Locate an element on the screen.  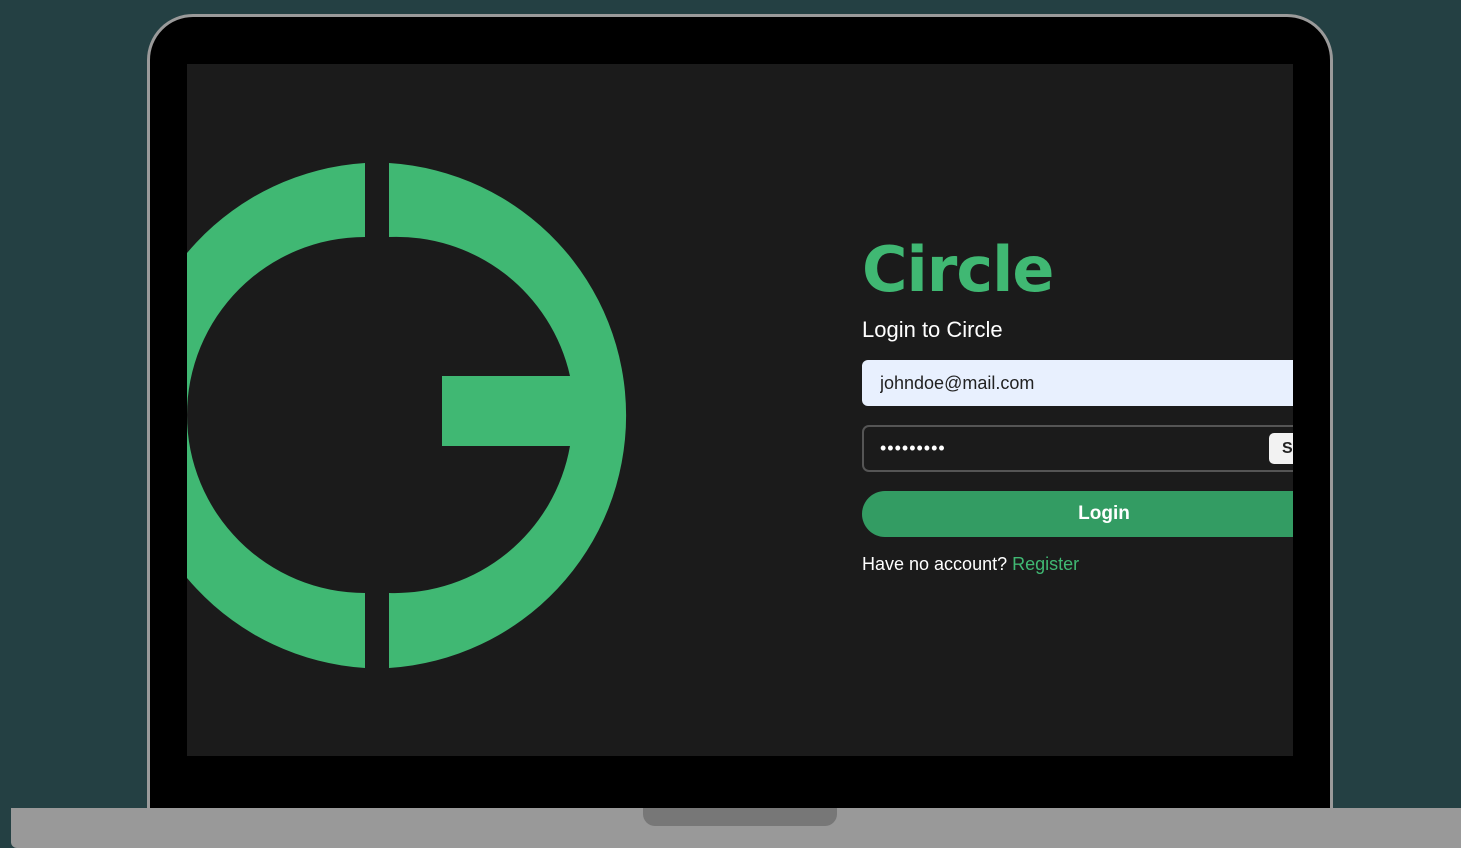
brand-title: Circle is located at coordinates (958, 269).